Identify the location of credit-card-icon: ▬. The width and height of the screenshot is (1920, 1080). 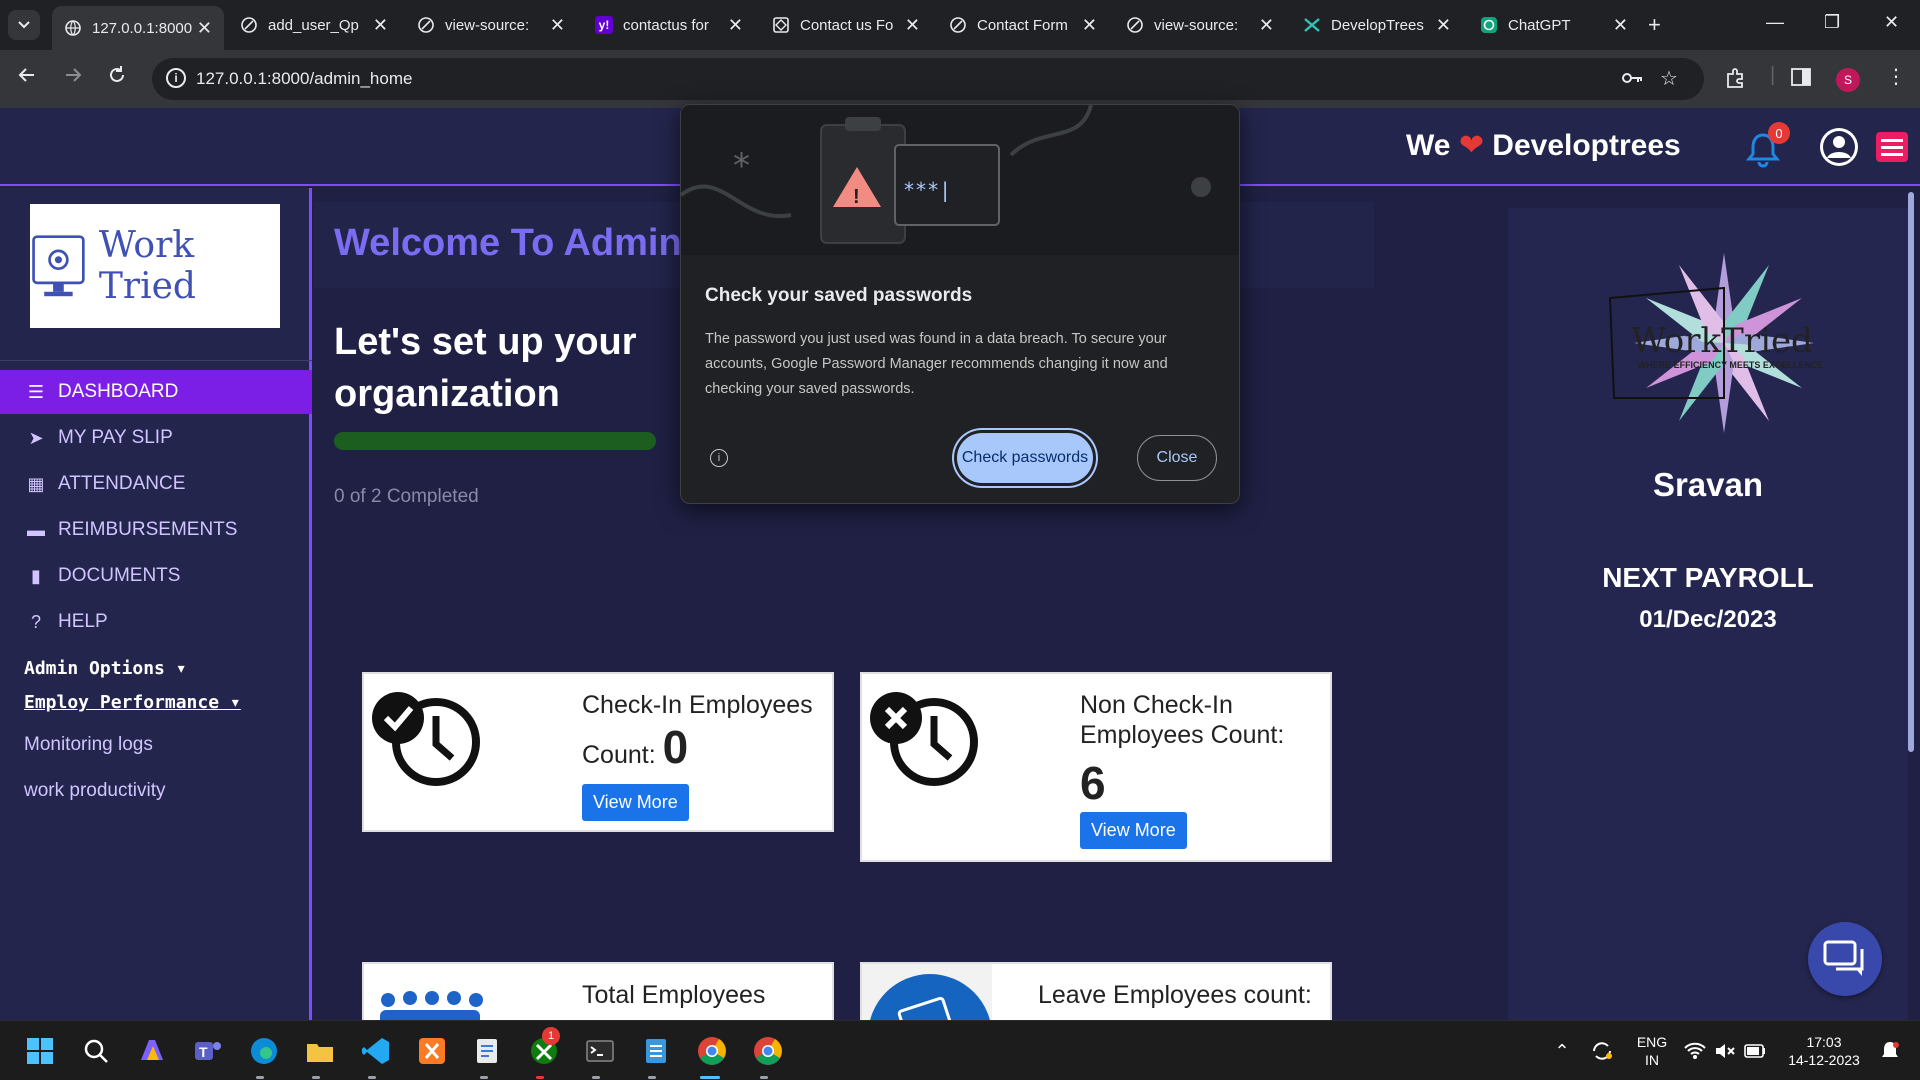
(36, 529).